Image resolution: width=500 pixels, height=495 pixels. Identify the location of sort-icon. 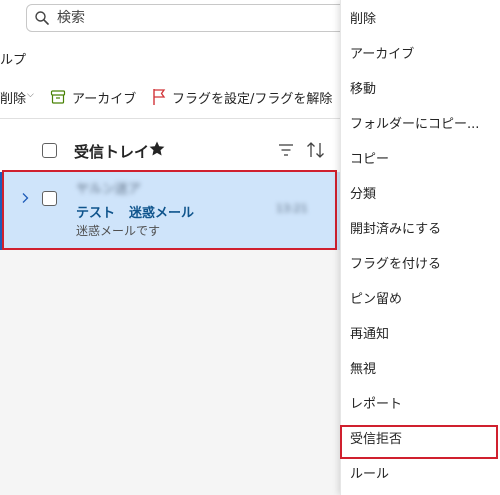
(316, 150).